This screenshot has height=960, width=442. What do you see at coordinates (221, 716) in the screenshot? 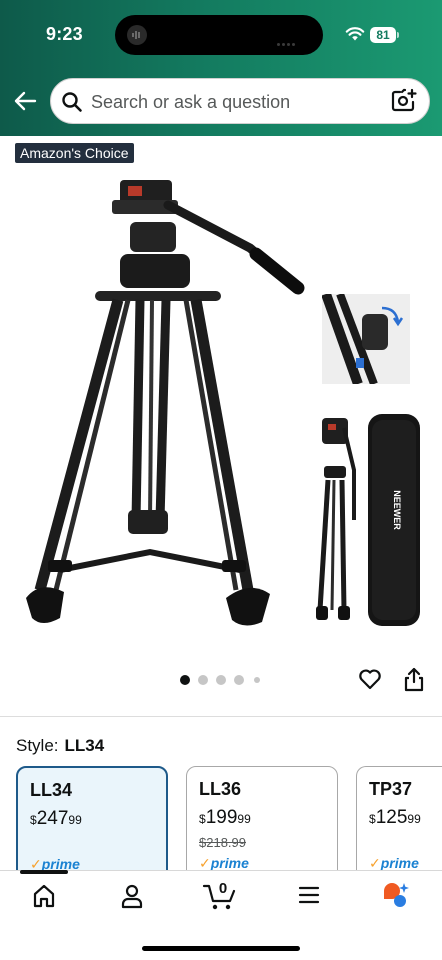
I see `section-divider` at bounding box center [221, 716].